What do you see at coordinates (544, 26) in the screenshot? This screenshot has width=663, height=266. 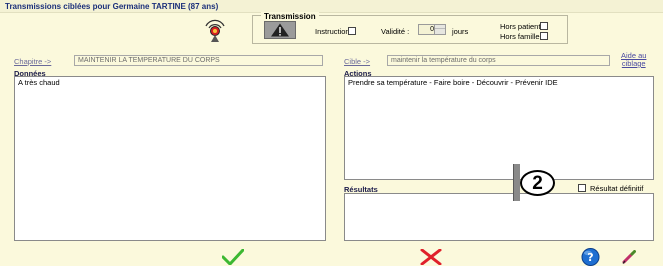 I see `hors-patient-checkbox` at bounding box center [544, 26].